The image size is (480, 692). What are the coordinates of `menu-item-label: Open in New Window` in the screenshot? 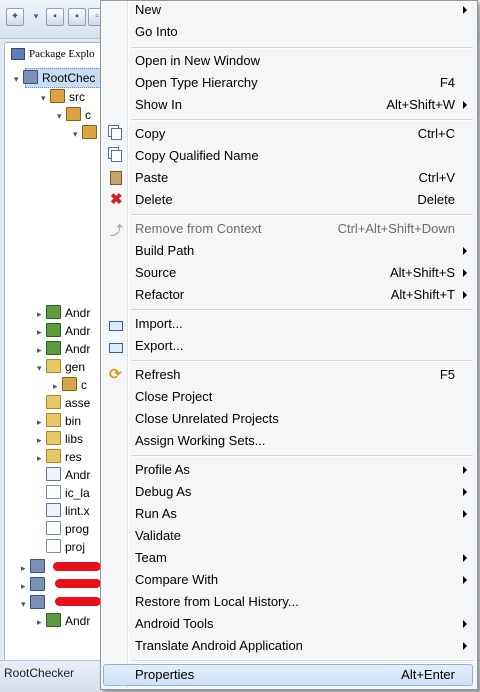 It's located at (197, 60).